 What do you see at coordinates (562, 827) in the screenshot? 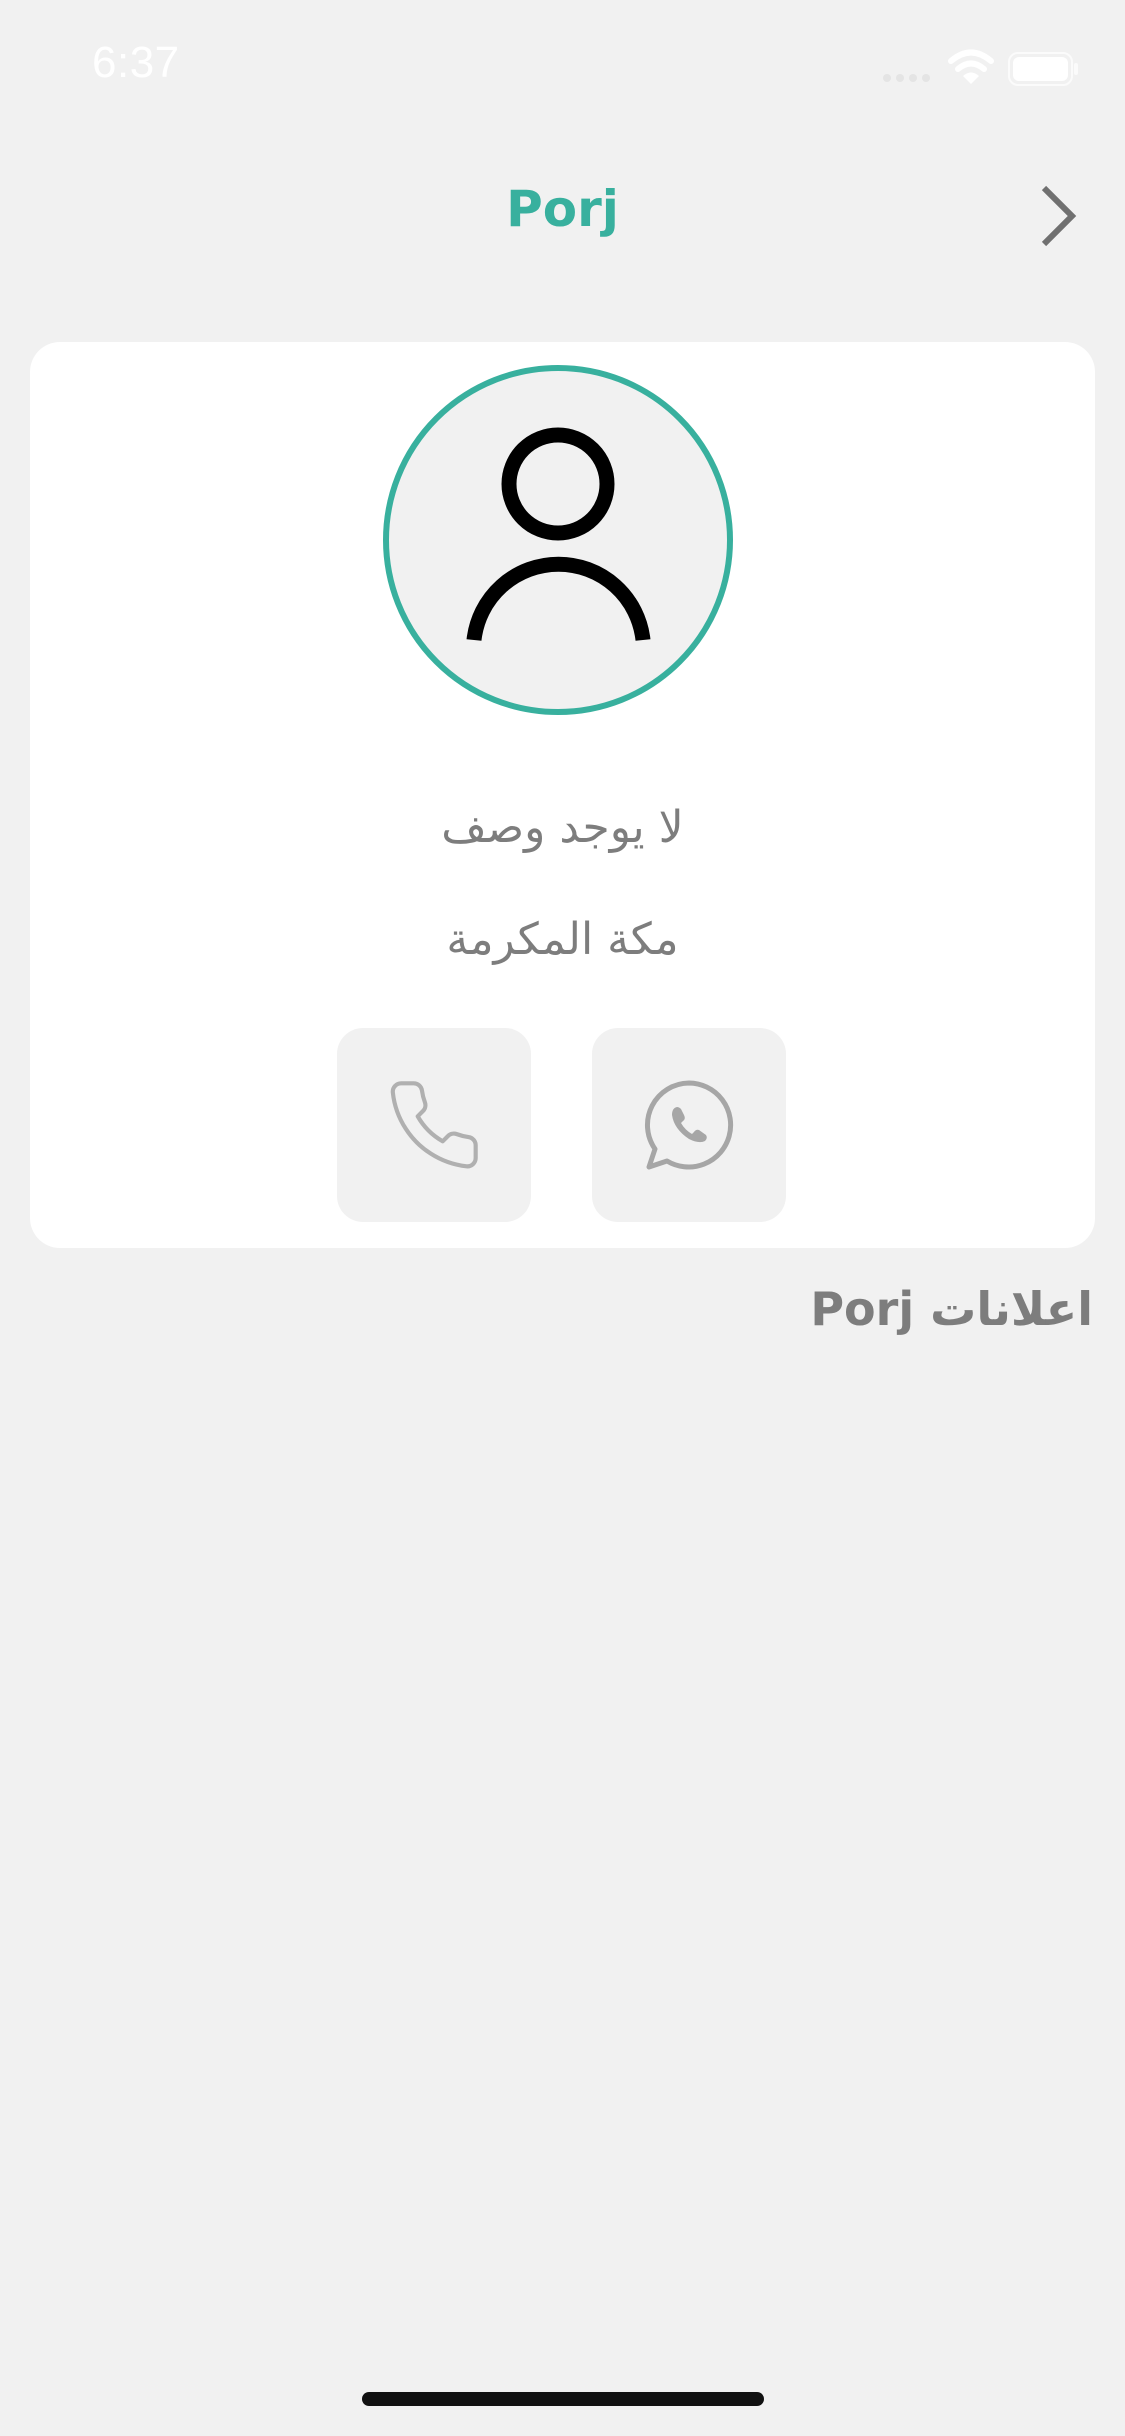
I see `profile-description: لا يوجد وصف` at bounding box center [562, 827].